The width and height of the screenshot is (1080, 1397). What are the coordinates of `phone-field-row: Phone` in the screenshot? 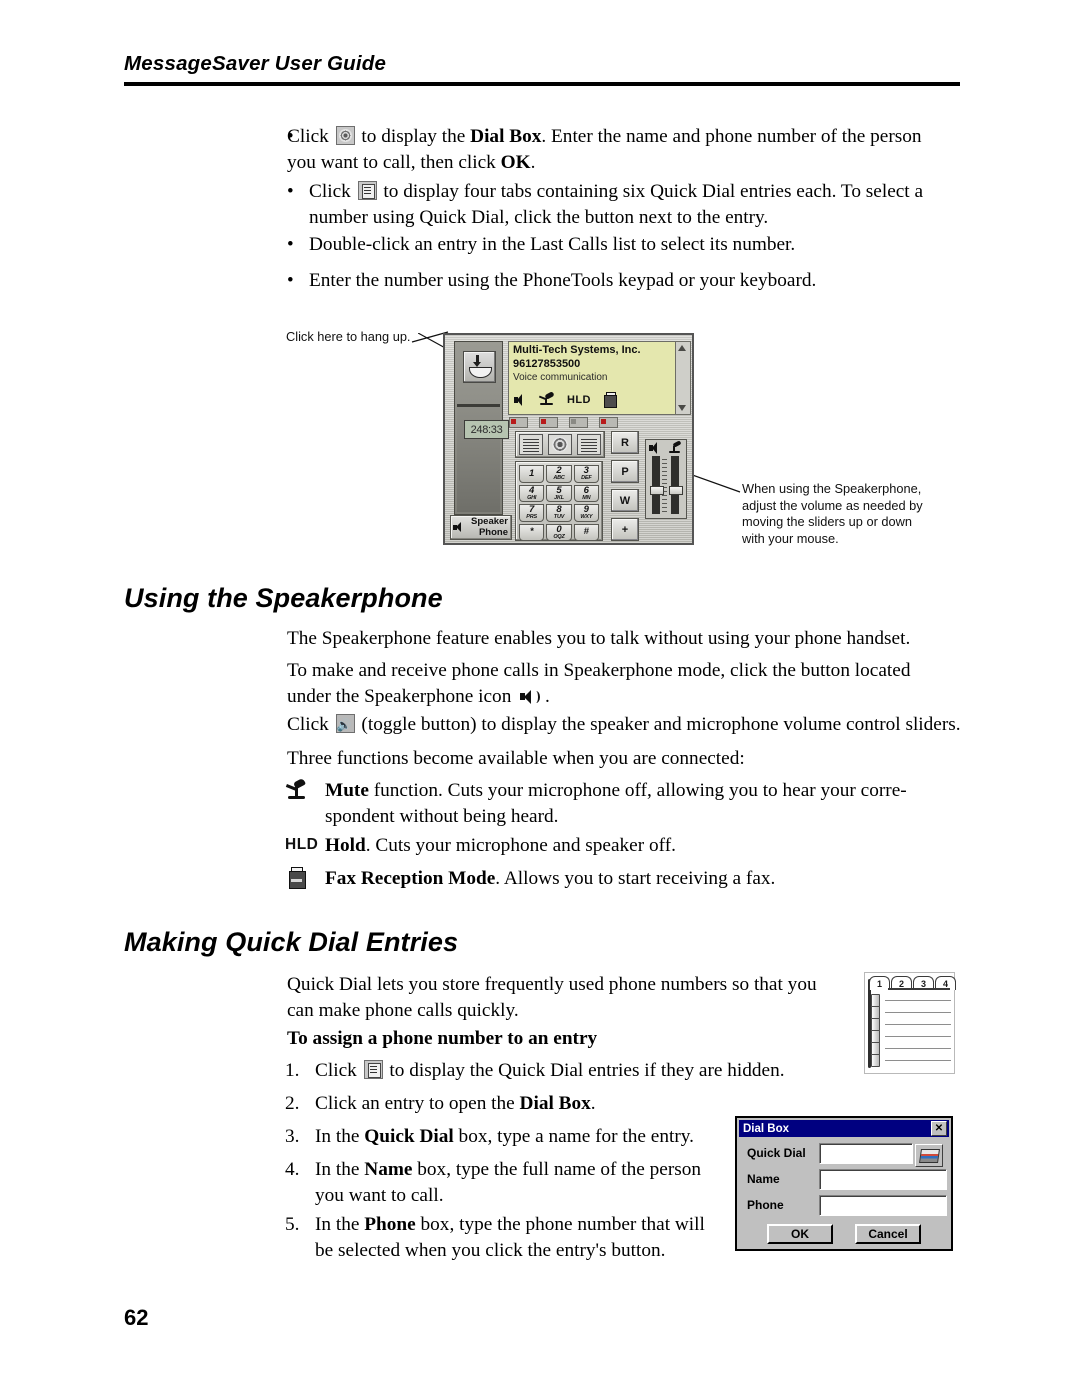 It's located at (847, 1205).